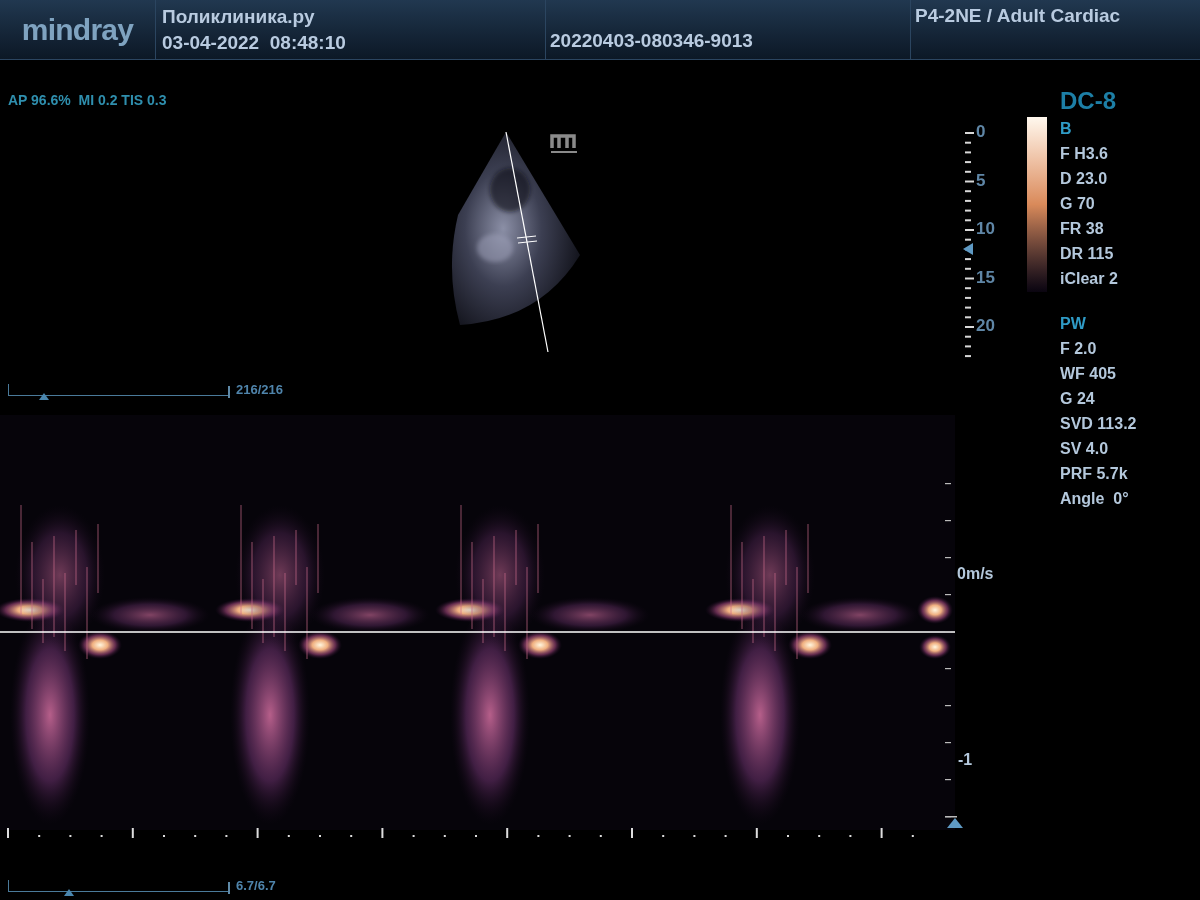  Describe the element at coordinates (1078, 399) in the screenshot. I see `parameter-value: G 24` at that location.